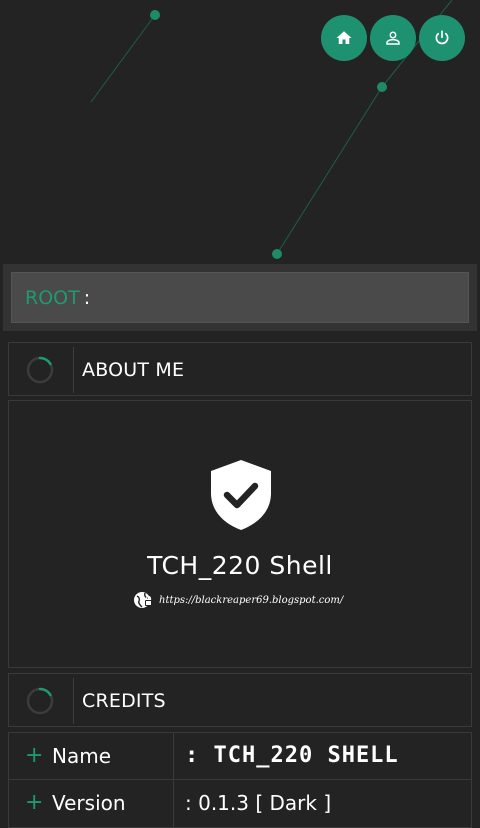 The height and width of the screenshot is (828, 480). I want to click on power-icon, so click(442, 37).